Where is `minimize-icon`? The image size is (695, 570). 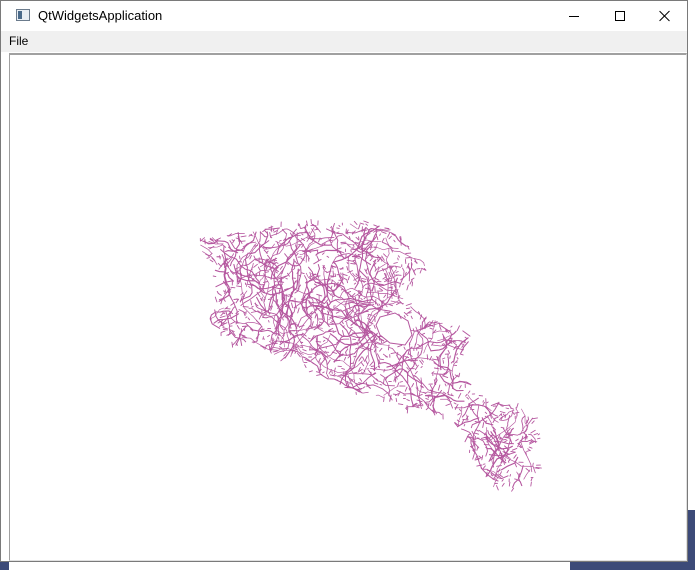 minimize-icon is located at coordinates (574, 16).